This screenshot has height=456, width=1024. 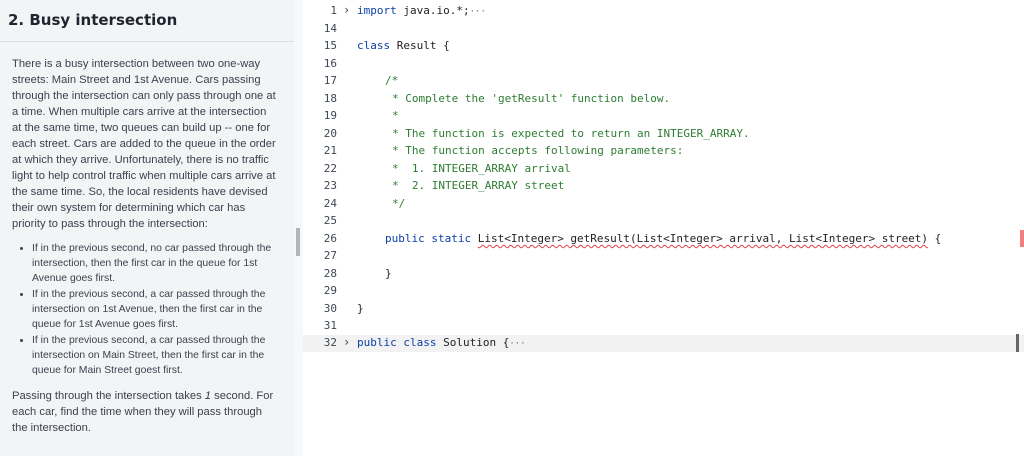 What do you see at coordinates (298, 242) in the screenshot?
I see `splitter-grip-icon` at bounding box center [298, 242].